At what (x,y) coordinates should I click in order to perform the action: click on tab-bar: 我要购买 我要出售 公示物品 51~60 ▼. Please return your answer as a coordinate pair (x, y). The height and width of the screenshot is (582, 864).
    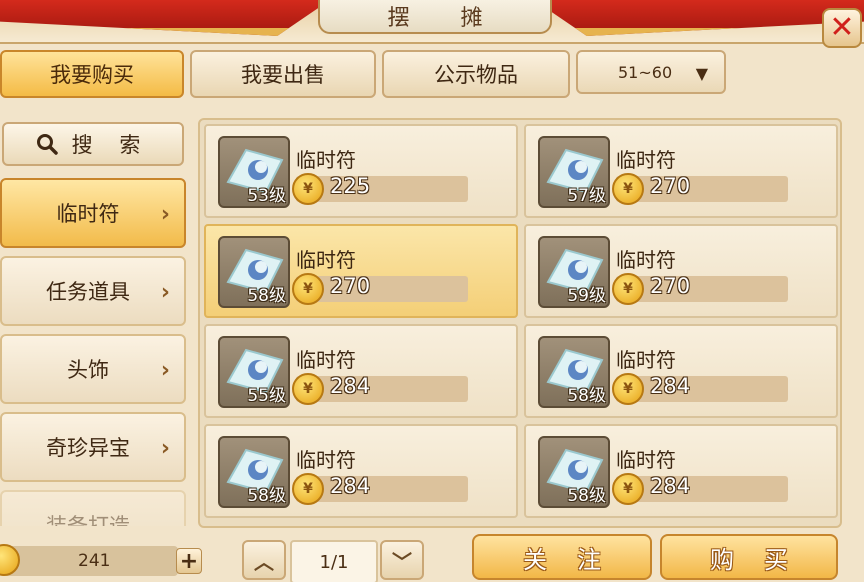
    Looking at the image, I should click on (432, 74).